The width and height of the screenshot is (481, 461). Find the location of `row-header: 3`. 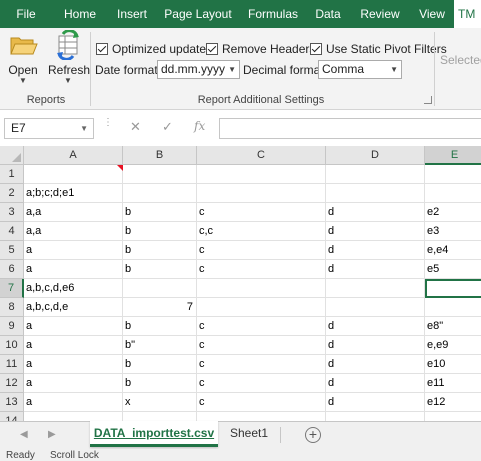

row-header: 3 is located at coordinates (12, 212).